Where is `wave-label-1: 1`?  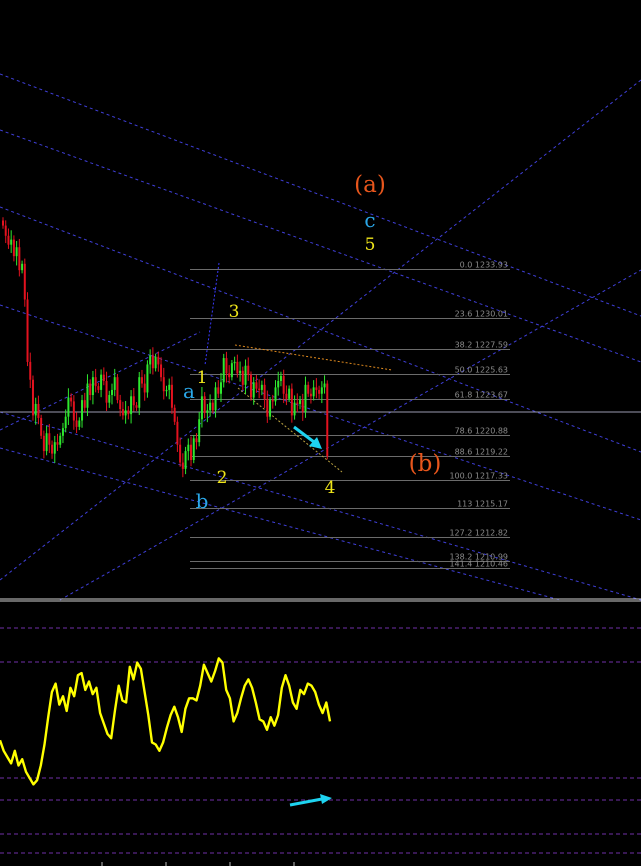 wave-label-1: 1 is located at coordinates (202, 378).